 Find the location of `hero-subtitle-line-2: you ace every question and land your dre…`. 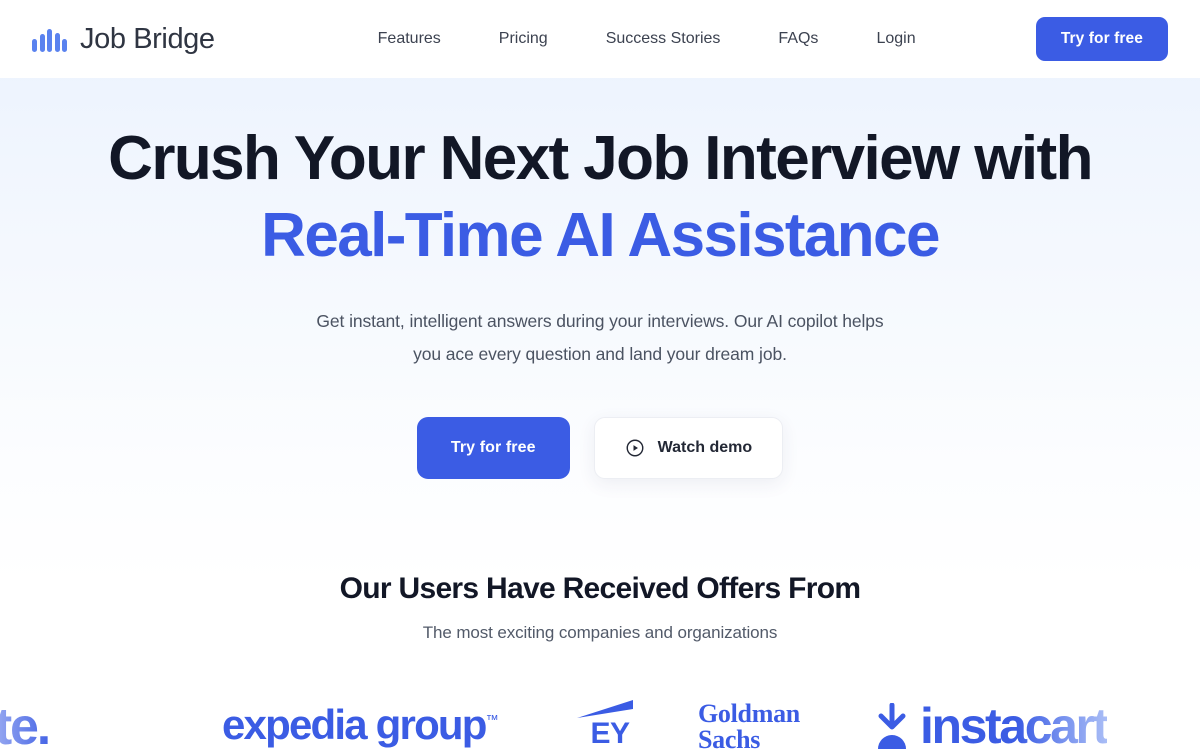

hero-subtitle-line-2: you ace every question and land your dre… is located at coordinates (600, 354).